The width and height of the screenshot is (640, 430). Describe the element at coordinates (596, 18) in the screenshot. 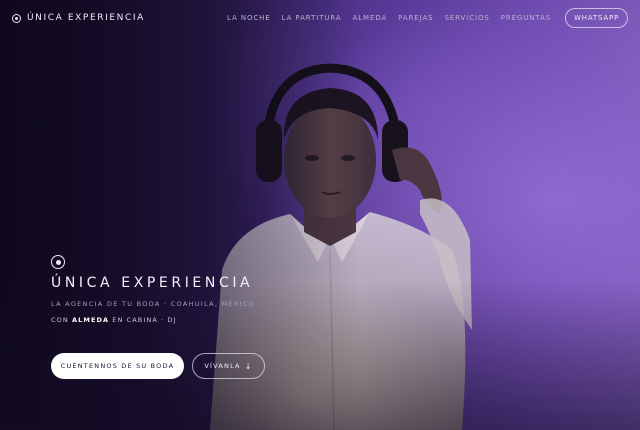

I see `whatsapp-button: WHATSAPP` at that location.